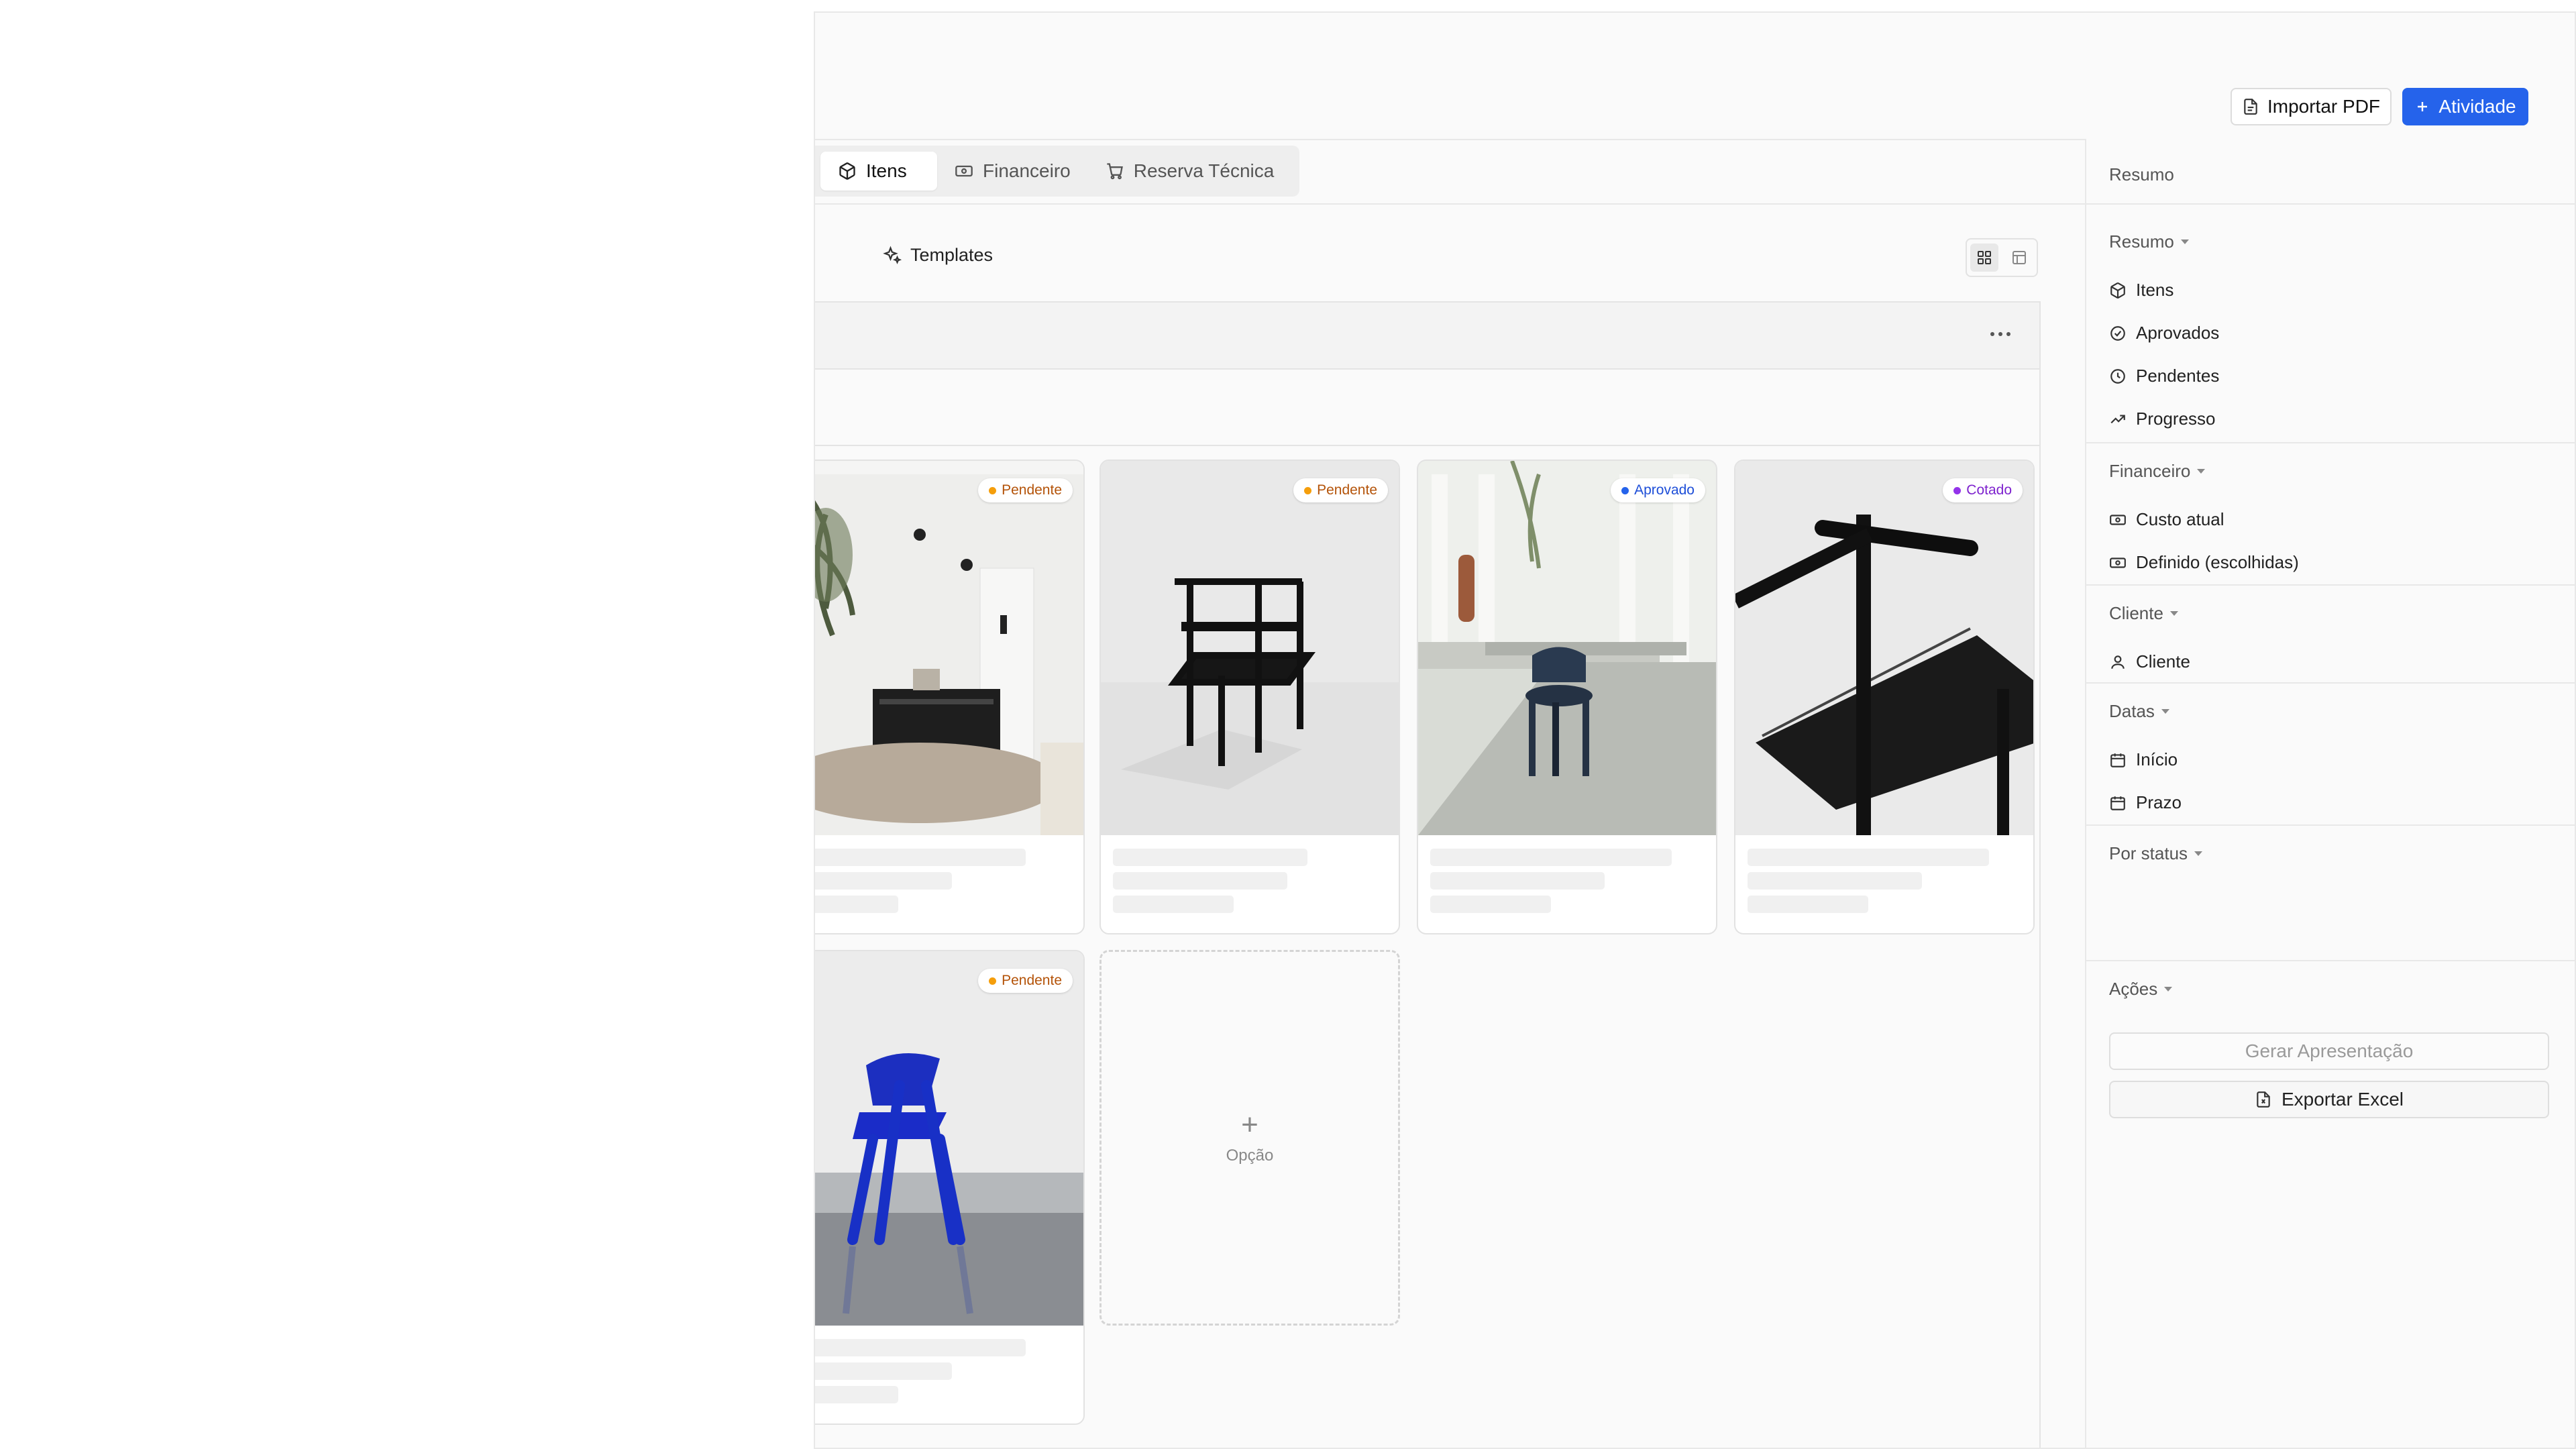 This screenshot has height=1449, width=2576. What do you see at coordinates (2141, 241) in the screenshot?
I see `section-label: Resumo` at bounding box center [2141, 241].